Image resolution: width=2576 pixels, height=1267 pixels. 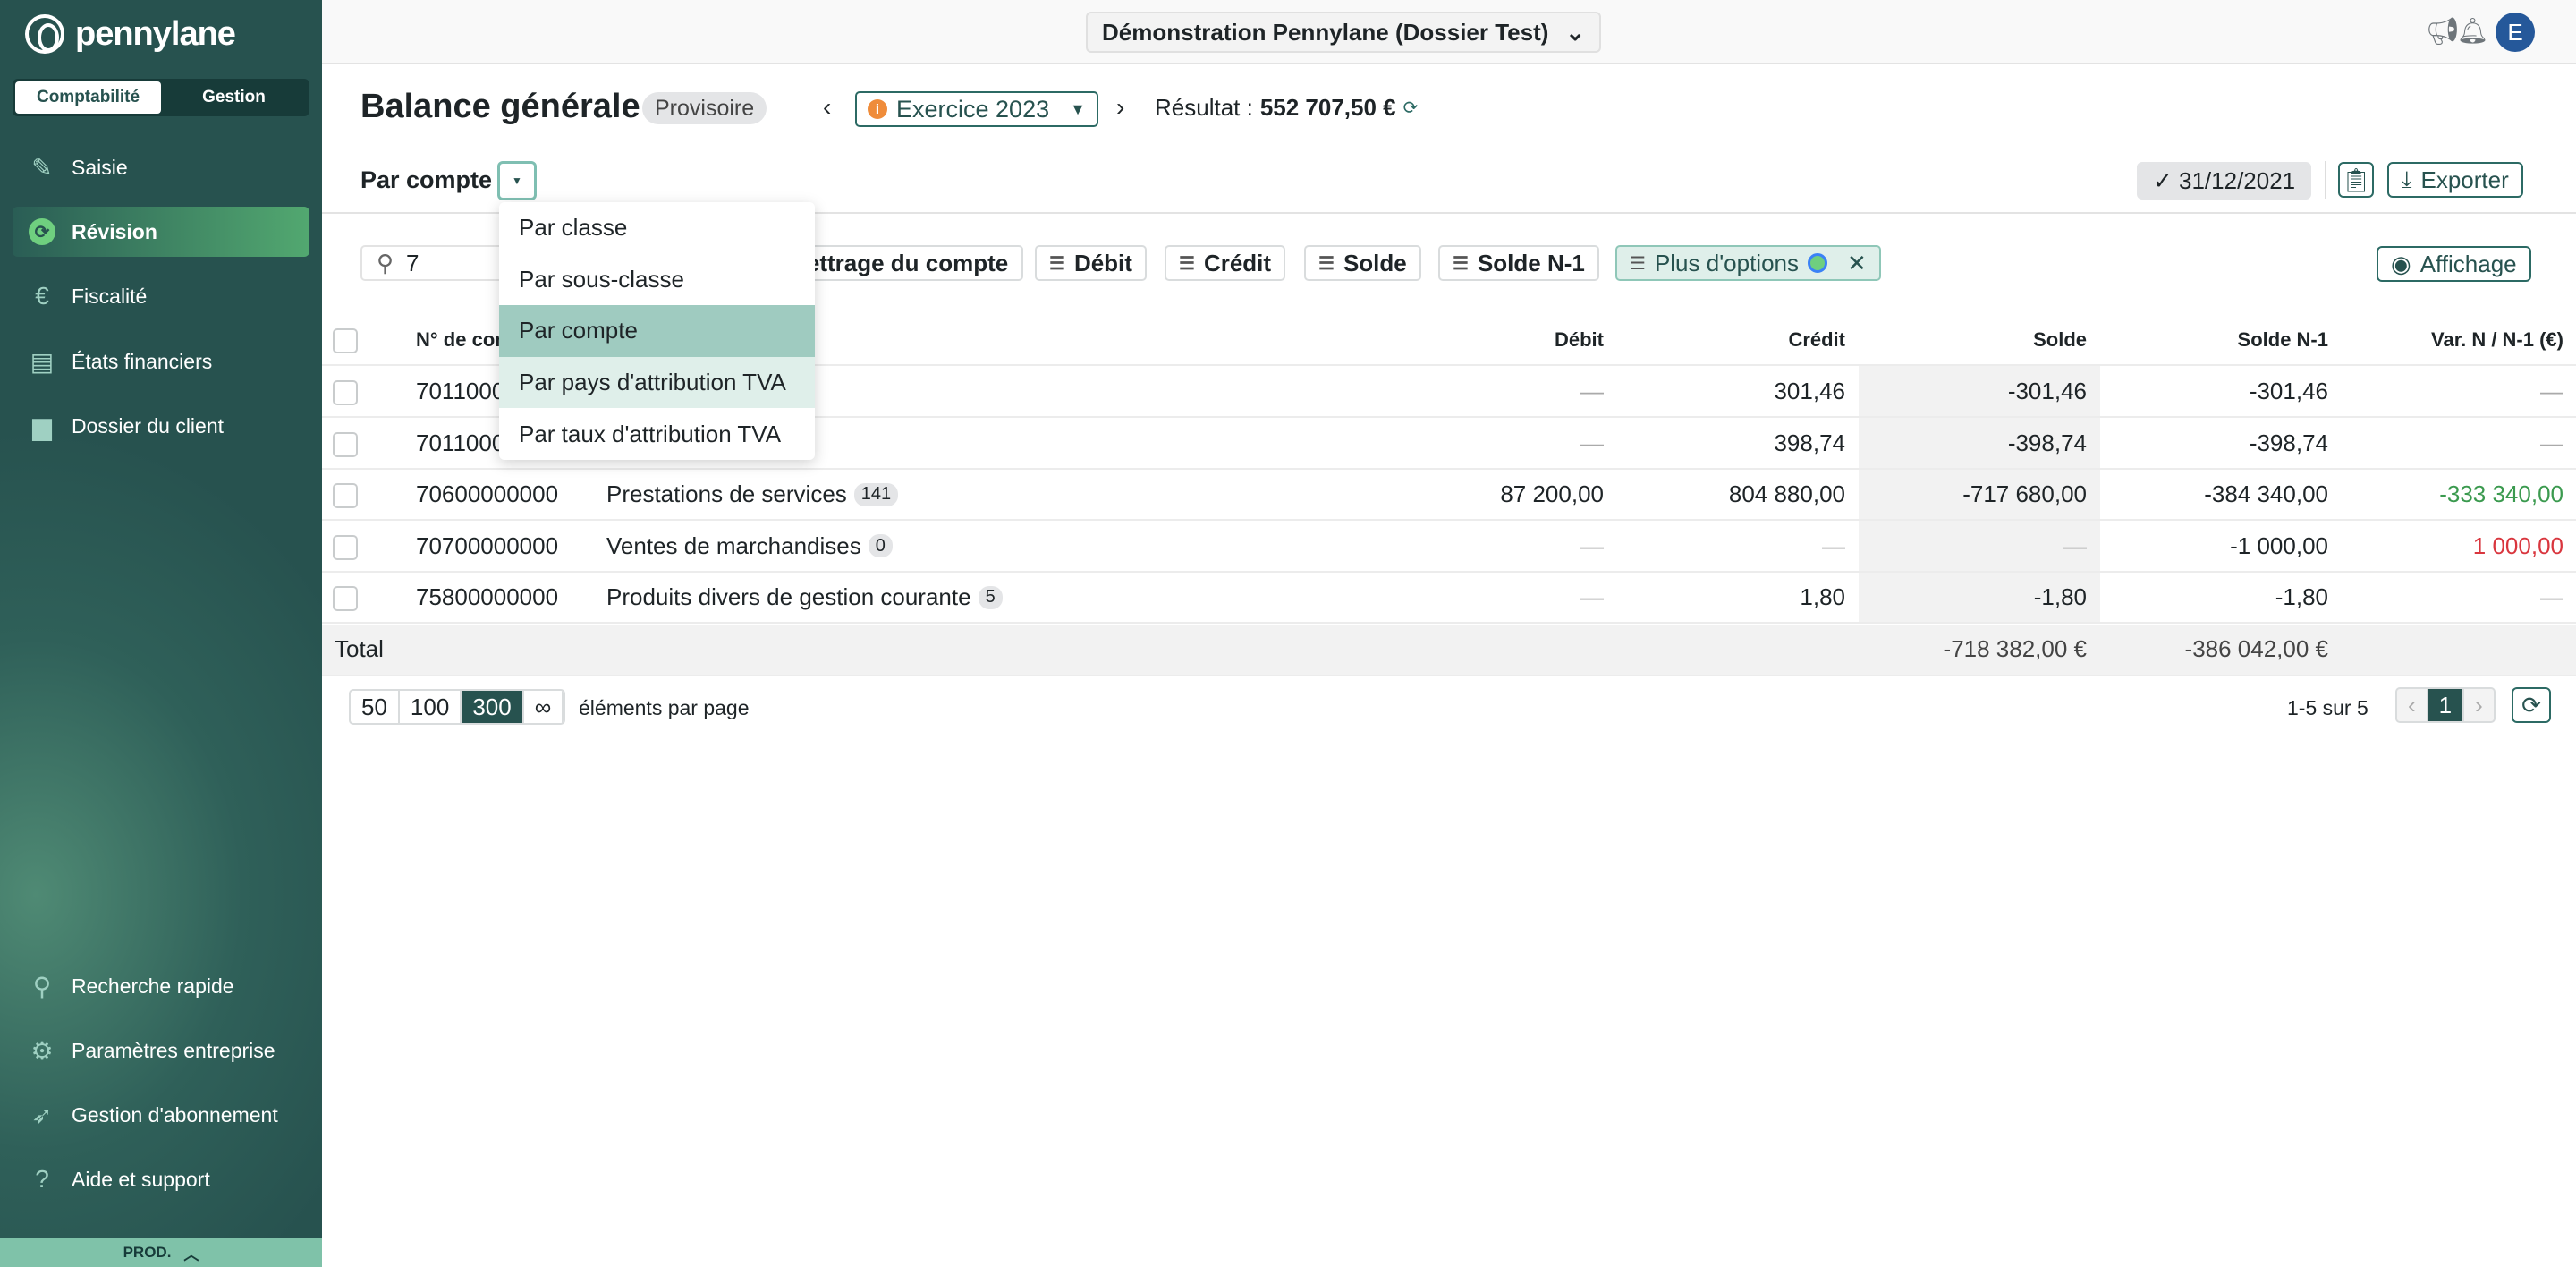 What do you see at coordinates (110, 296) in the screenshot?
I see `sidebar-item-label: Fiscalité` at bounding box center [110, 296].